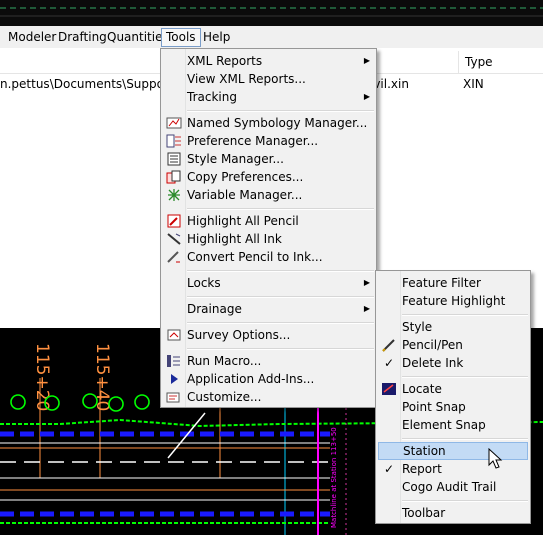 The width and height of the screenshot is (543, 535). What do you see at coordinates (389, 389) in the screenshot?
I see `locate-icon` at bounding box center [389, 389].